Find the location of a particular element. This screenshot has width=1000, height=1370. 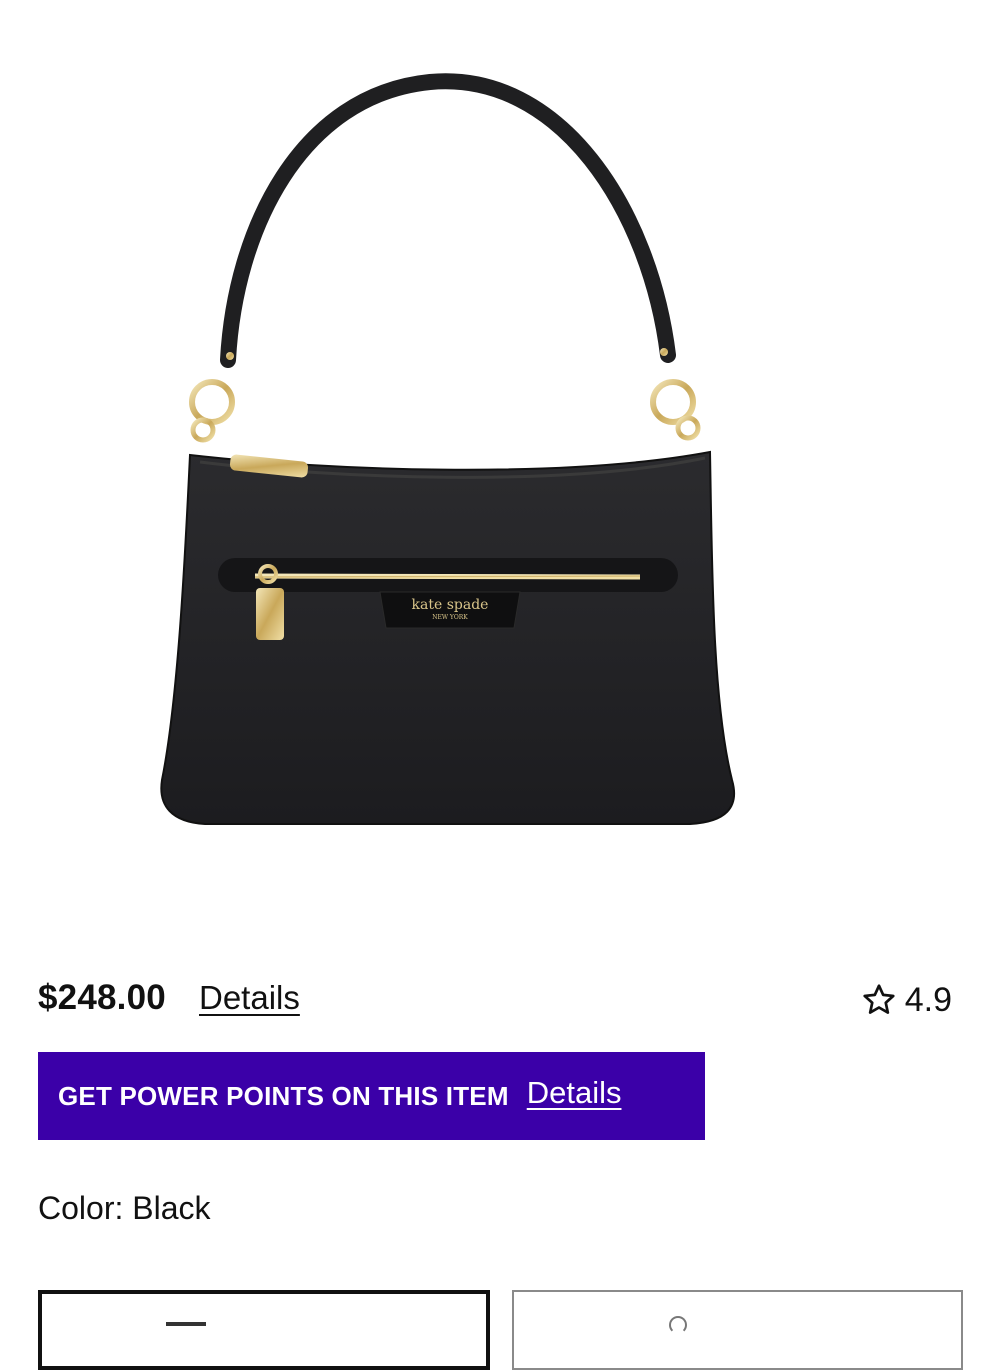

color-selection: Color: Black is located at coordinates (124, 1208).